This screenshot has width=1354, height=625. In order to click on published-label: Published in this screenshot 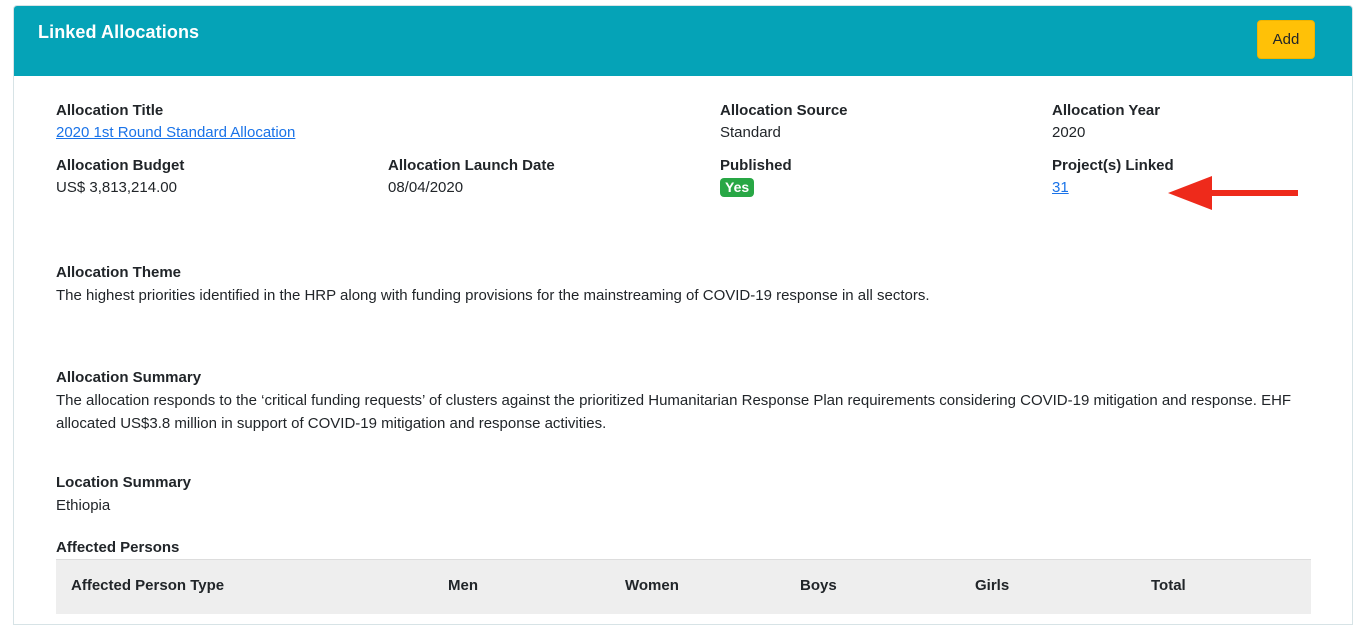, I will do `click(756, 165)`.